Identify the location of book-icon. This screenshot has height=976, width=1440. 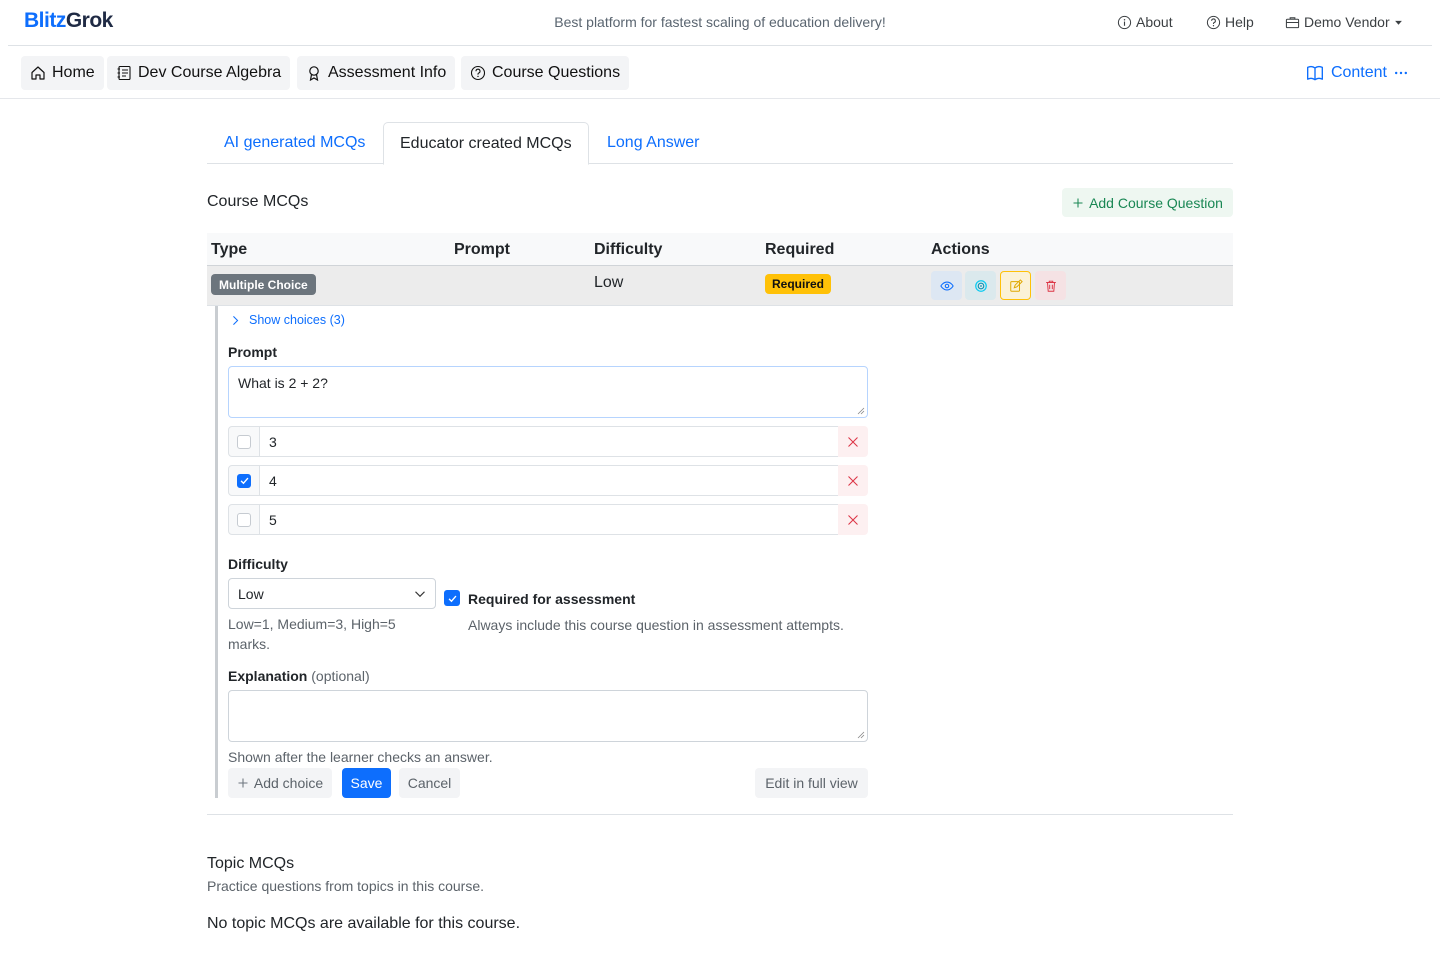
(1314, 73).